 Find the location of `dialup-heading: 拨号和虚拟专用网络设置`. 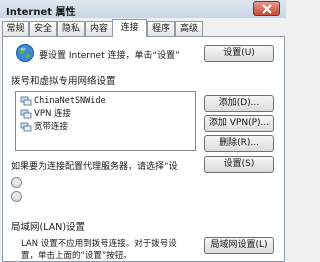

dialup-heading: 拨号和虚拟专用网络设置 is located at coordinates (63, 81).